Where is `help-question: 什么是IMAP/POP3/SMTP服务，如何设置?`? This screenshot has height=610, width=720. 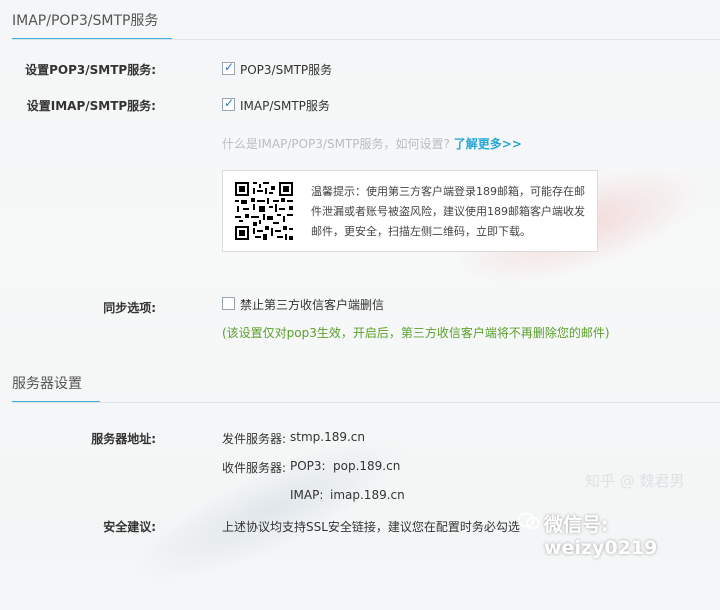
help-question: 什么是IMAP/POP3/SMTP服务，如何设置? is located at coordinates (336, 144).